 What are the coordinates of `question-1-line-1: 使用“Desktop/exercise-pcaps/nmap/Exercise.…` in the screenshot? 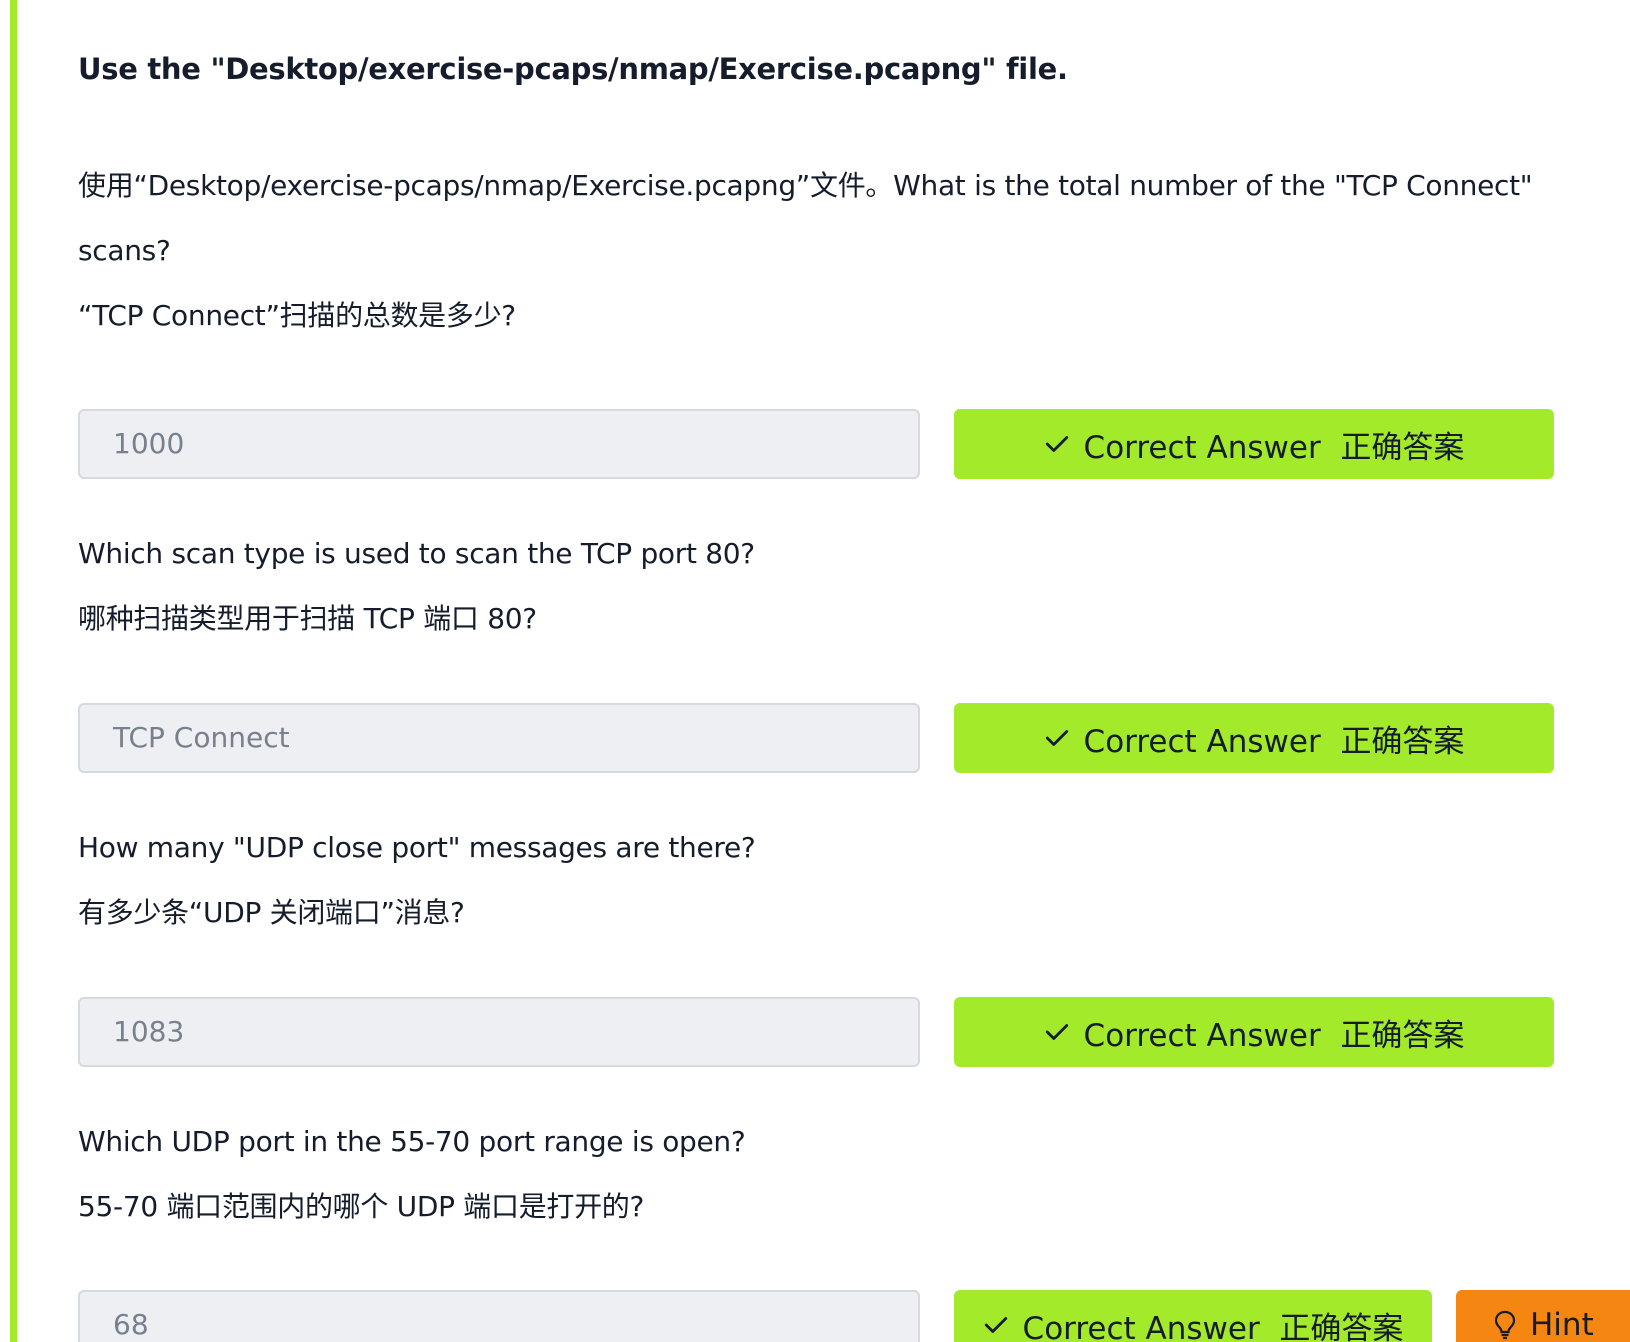 It's located at (805, 185).